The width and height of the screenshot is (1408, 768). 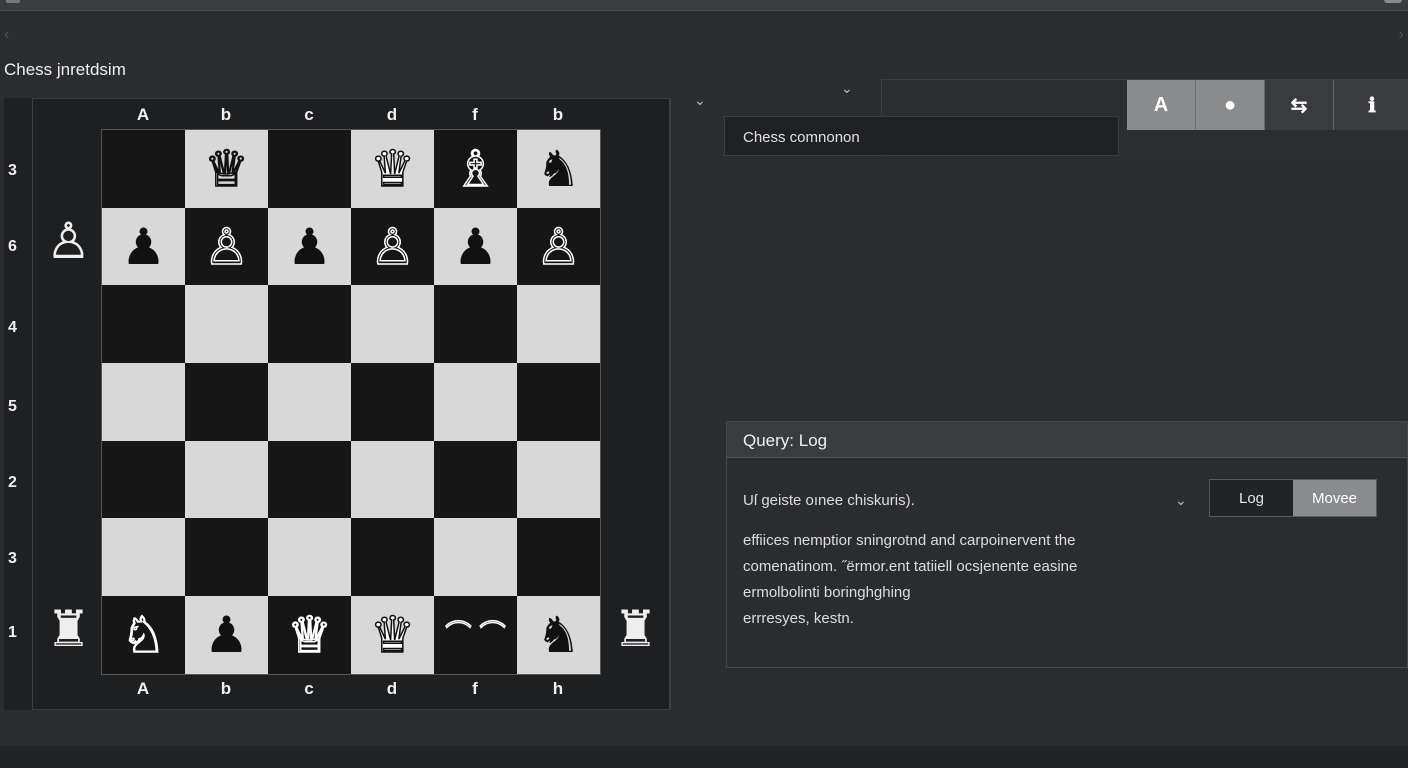 What do you see at coordinates (1334, 498) in the screenshot?
I see `tab-movee: Movee` at bounding box center [1334, 498].